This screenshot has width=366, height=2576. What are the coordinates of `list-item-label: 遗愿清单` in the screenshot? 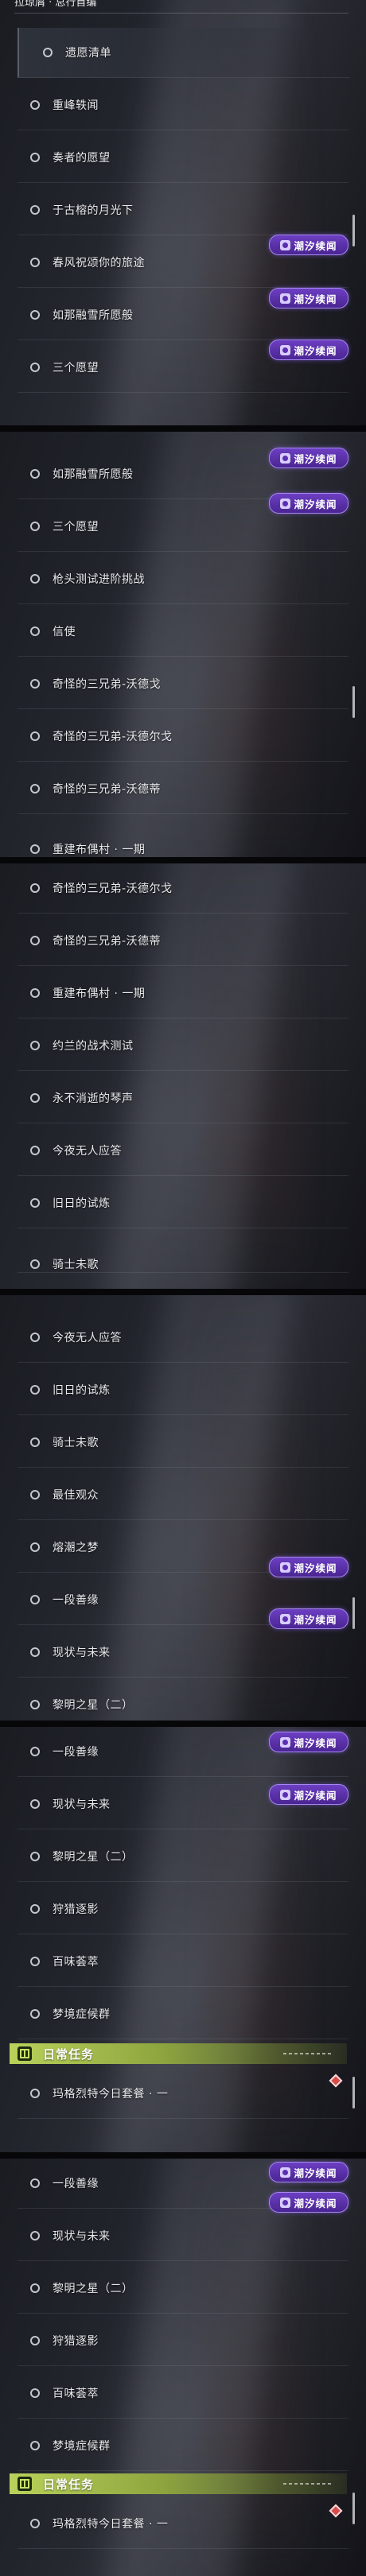 It's located at (88, 53).